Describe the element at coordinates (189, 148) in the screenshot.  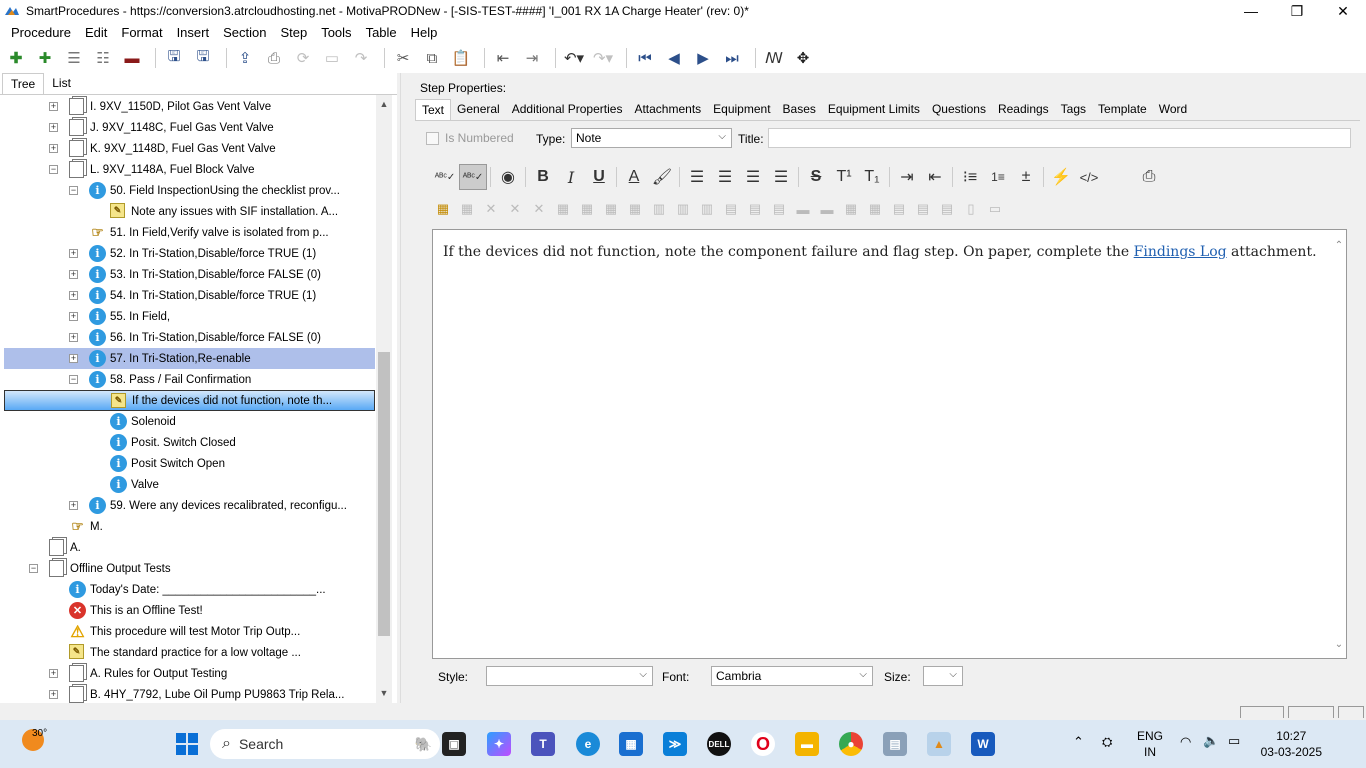
I see `tree-item: + K. 9XV_1148D, Fuel Gas Vent Valve` at that location.